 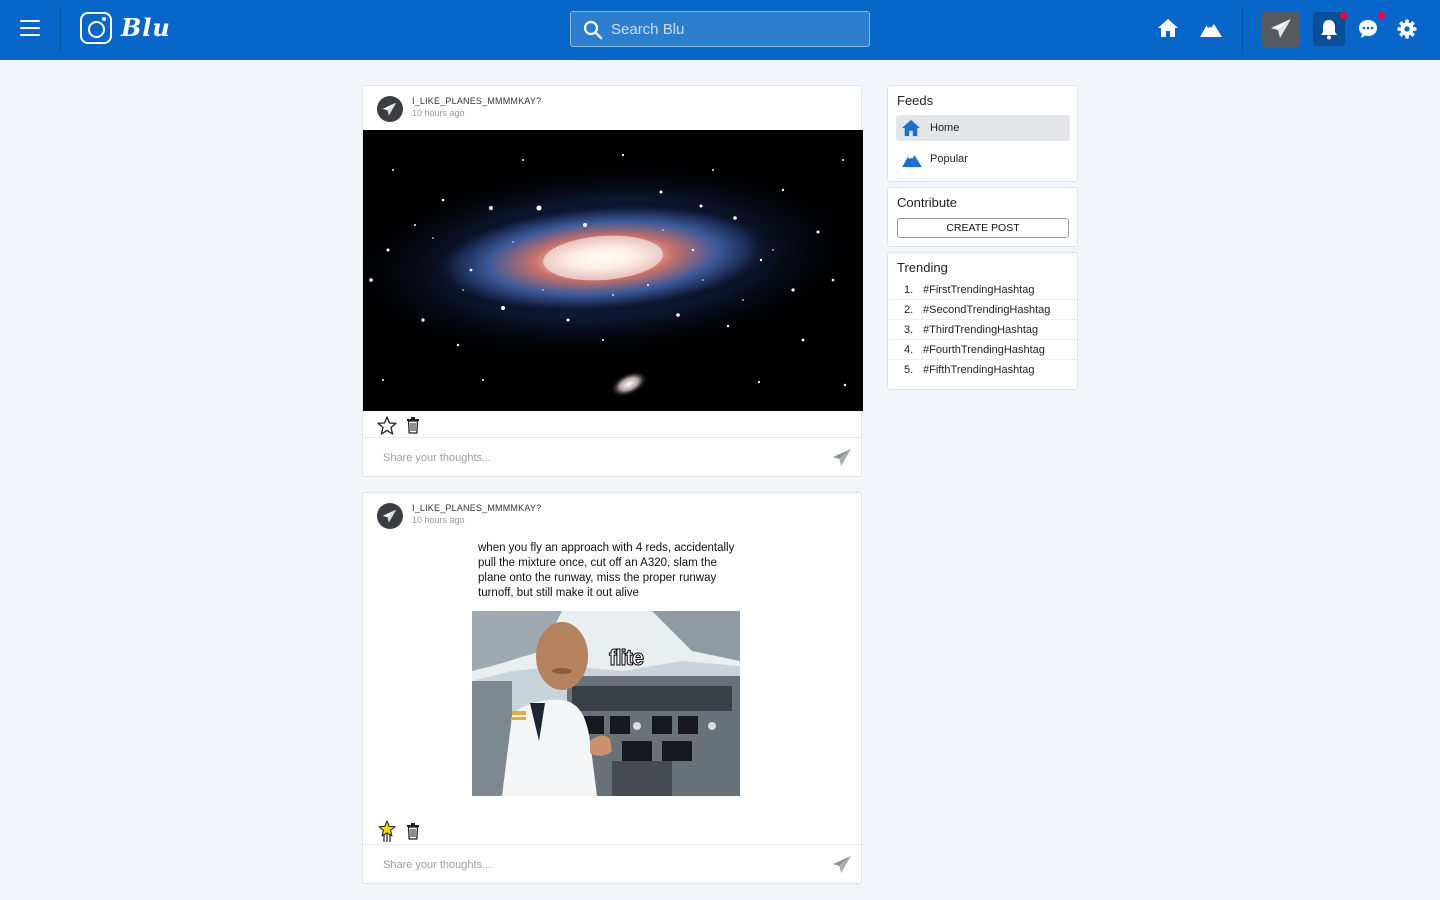 I want to click on notifications-button, so click(x=1330, y=29).